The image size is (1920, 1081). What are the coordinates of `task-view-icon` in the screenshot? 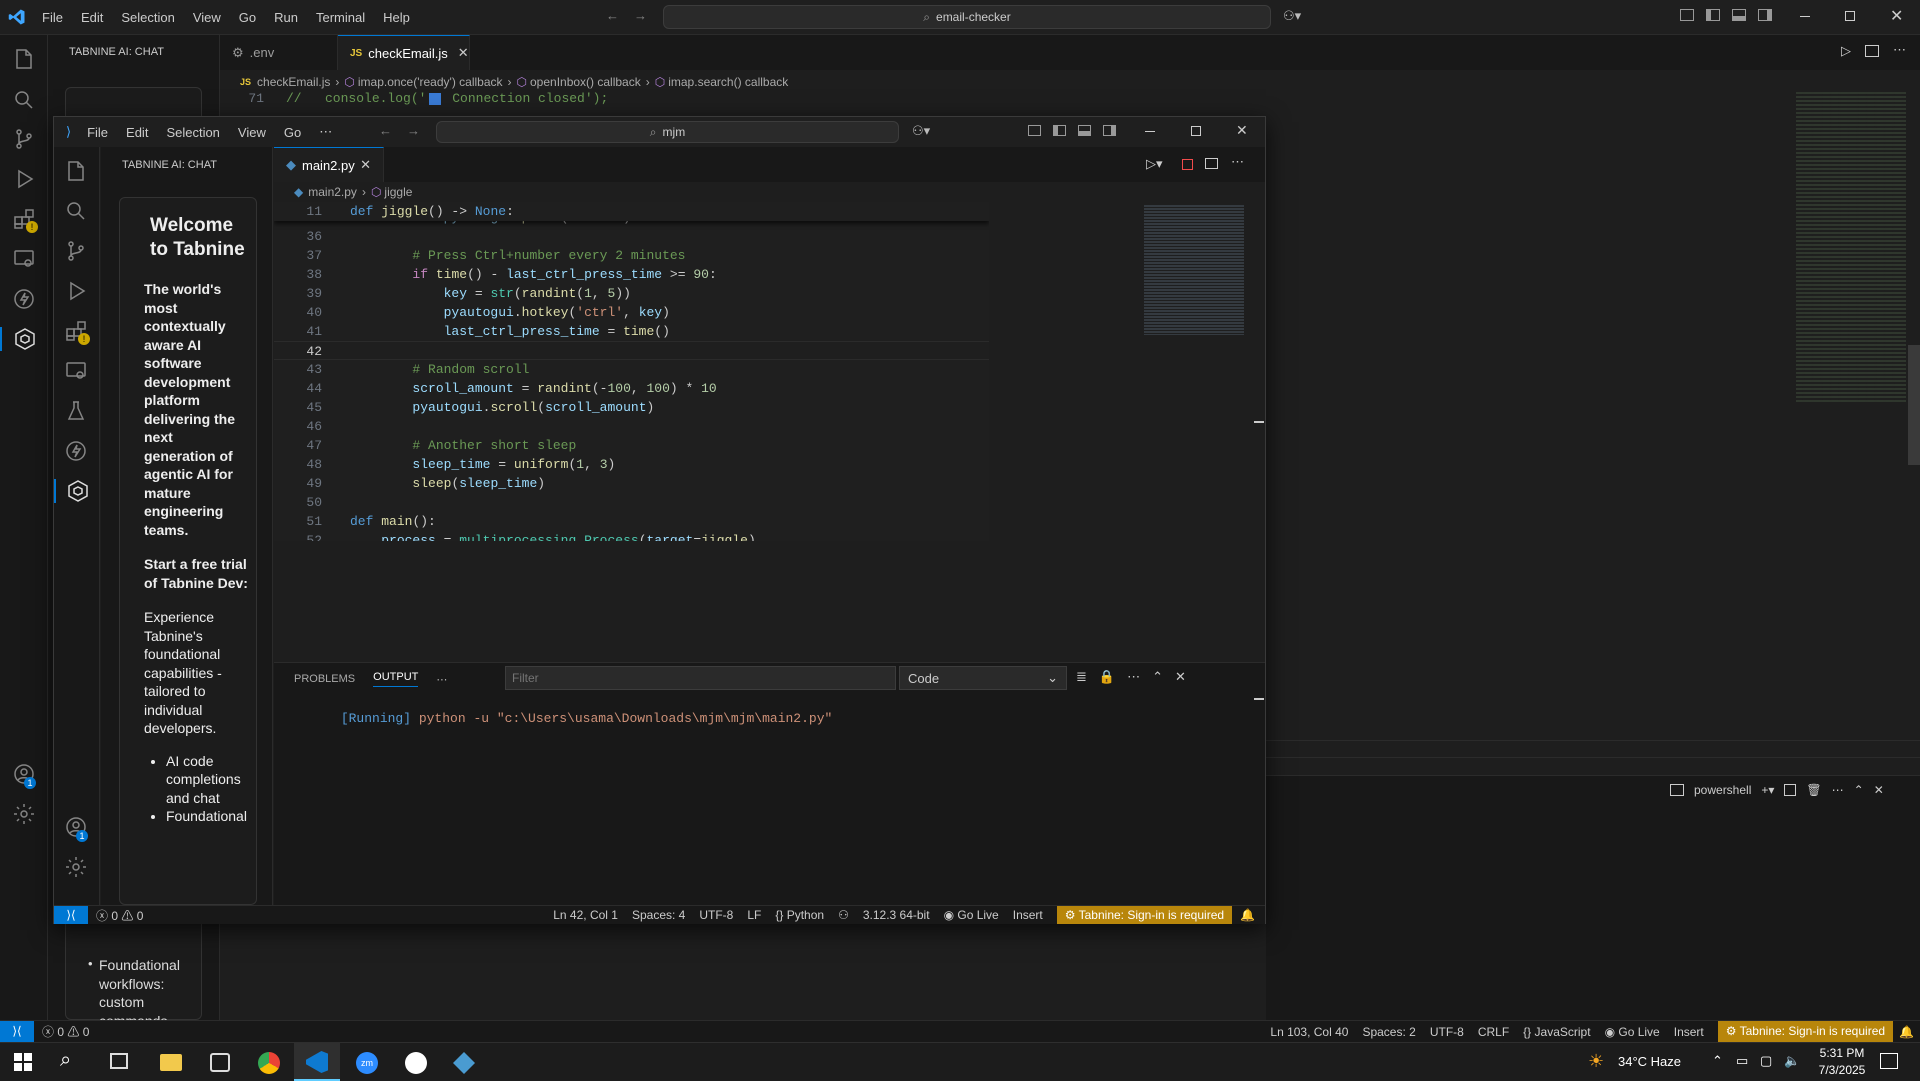 It's located at (119, 1061).